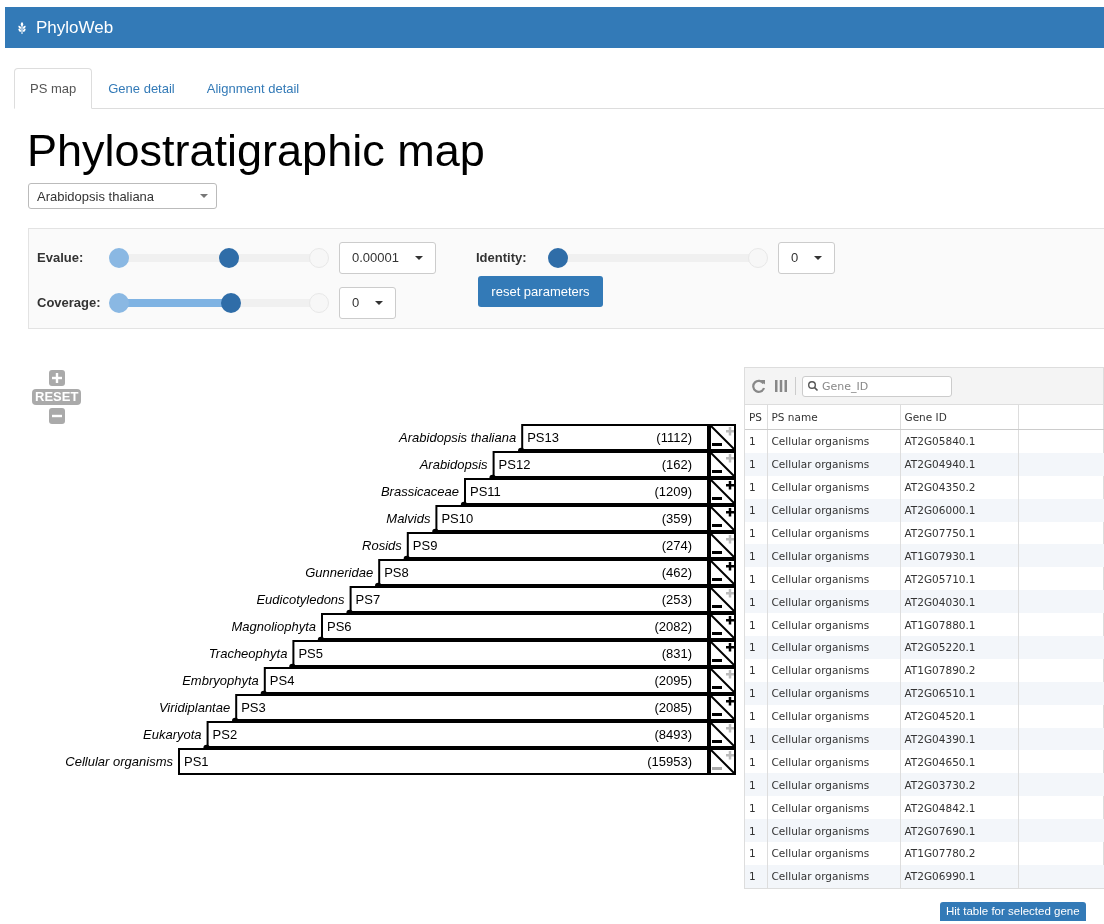 The height and width of the screenshot is (924, 1104). Describe the element at coordinates (877, 386) in the screenshot. I see `search-field: Gene_ID` at that location.